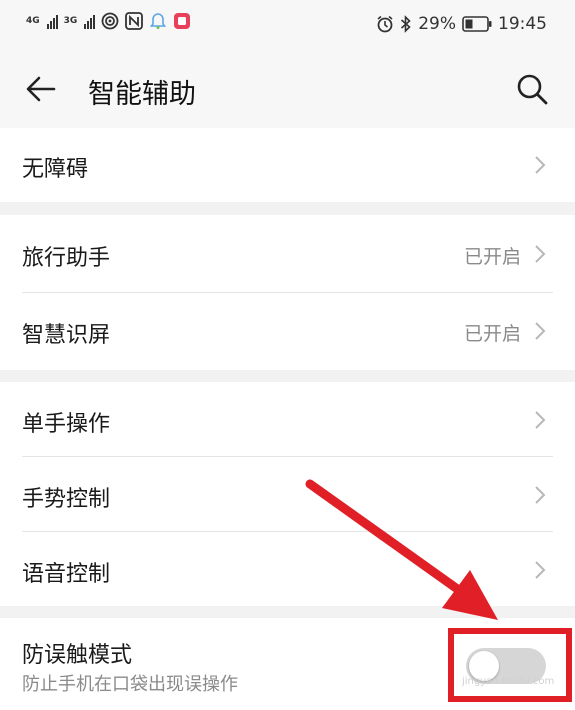 This screenshot has height=710, width=575. What do you see at coordinates (385, 24) in the screenshot?
I see `alarm-icon` at bounding box center [385, 24].